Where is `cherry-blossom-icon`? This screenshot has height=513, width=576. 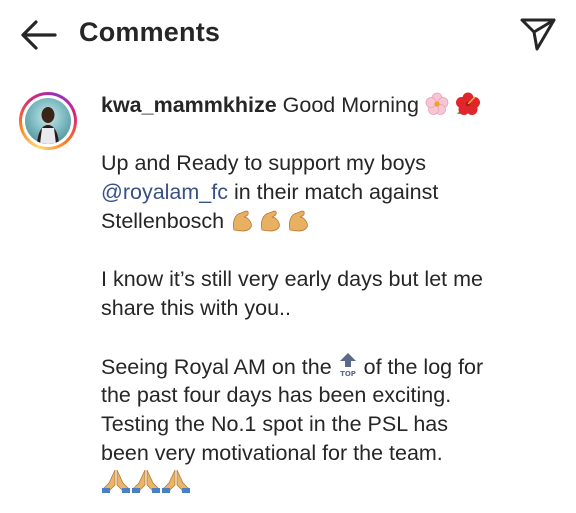
cherry-blossom-icon is located at coordinates (437, 108).